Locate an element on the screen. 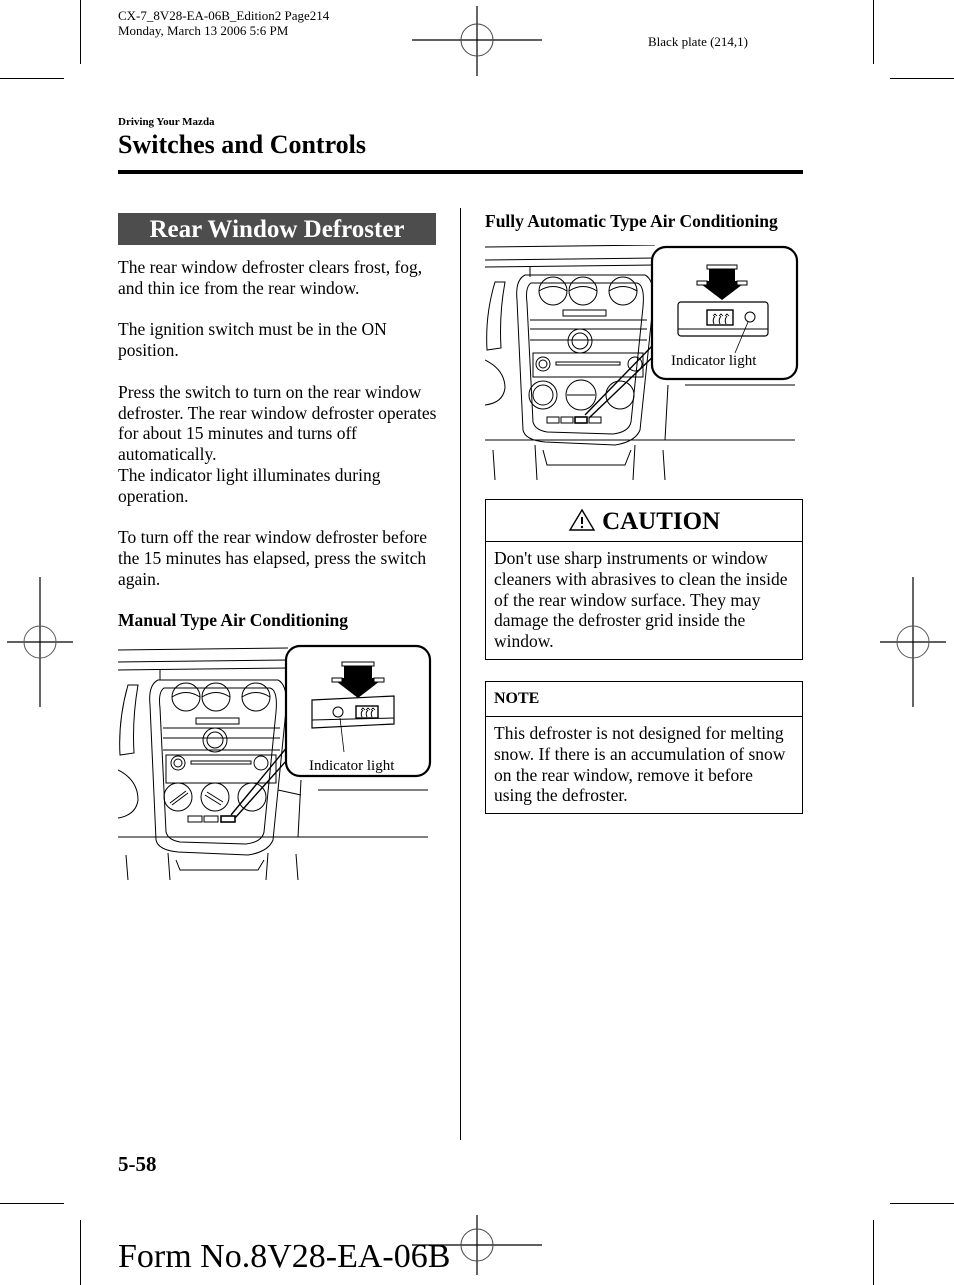 This screenshot has width=954, height=1285. caution-title: CAUTION is located at coordinates (661, 521).